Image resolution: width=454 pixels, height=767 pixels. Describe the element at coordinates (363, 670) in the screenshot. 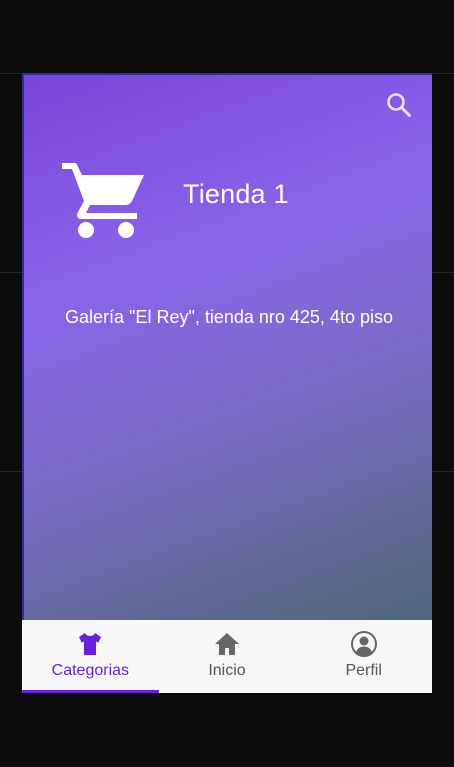

I see `nav-label: Perfil` at that location.